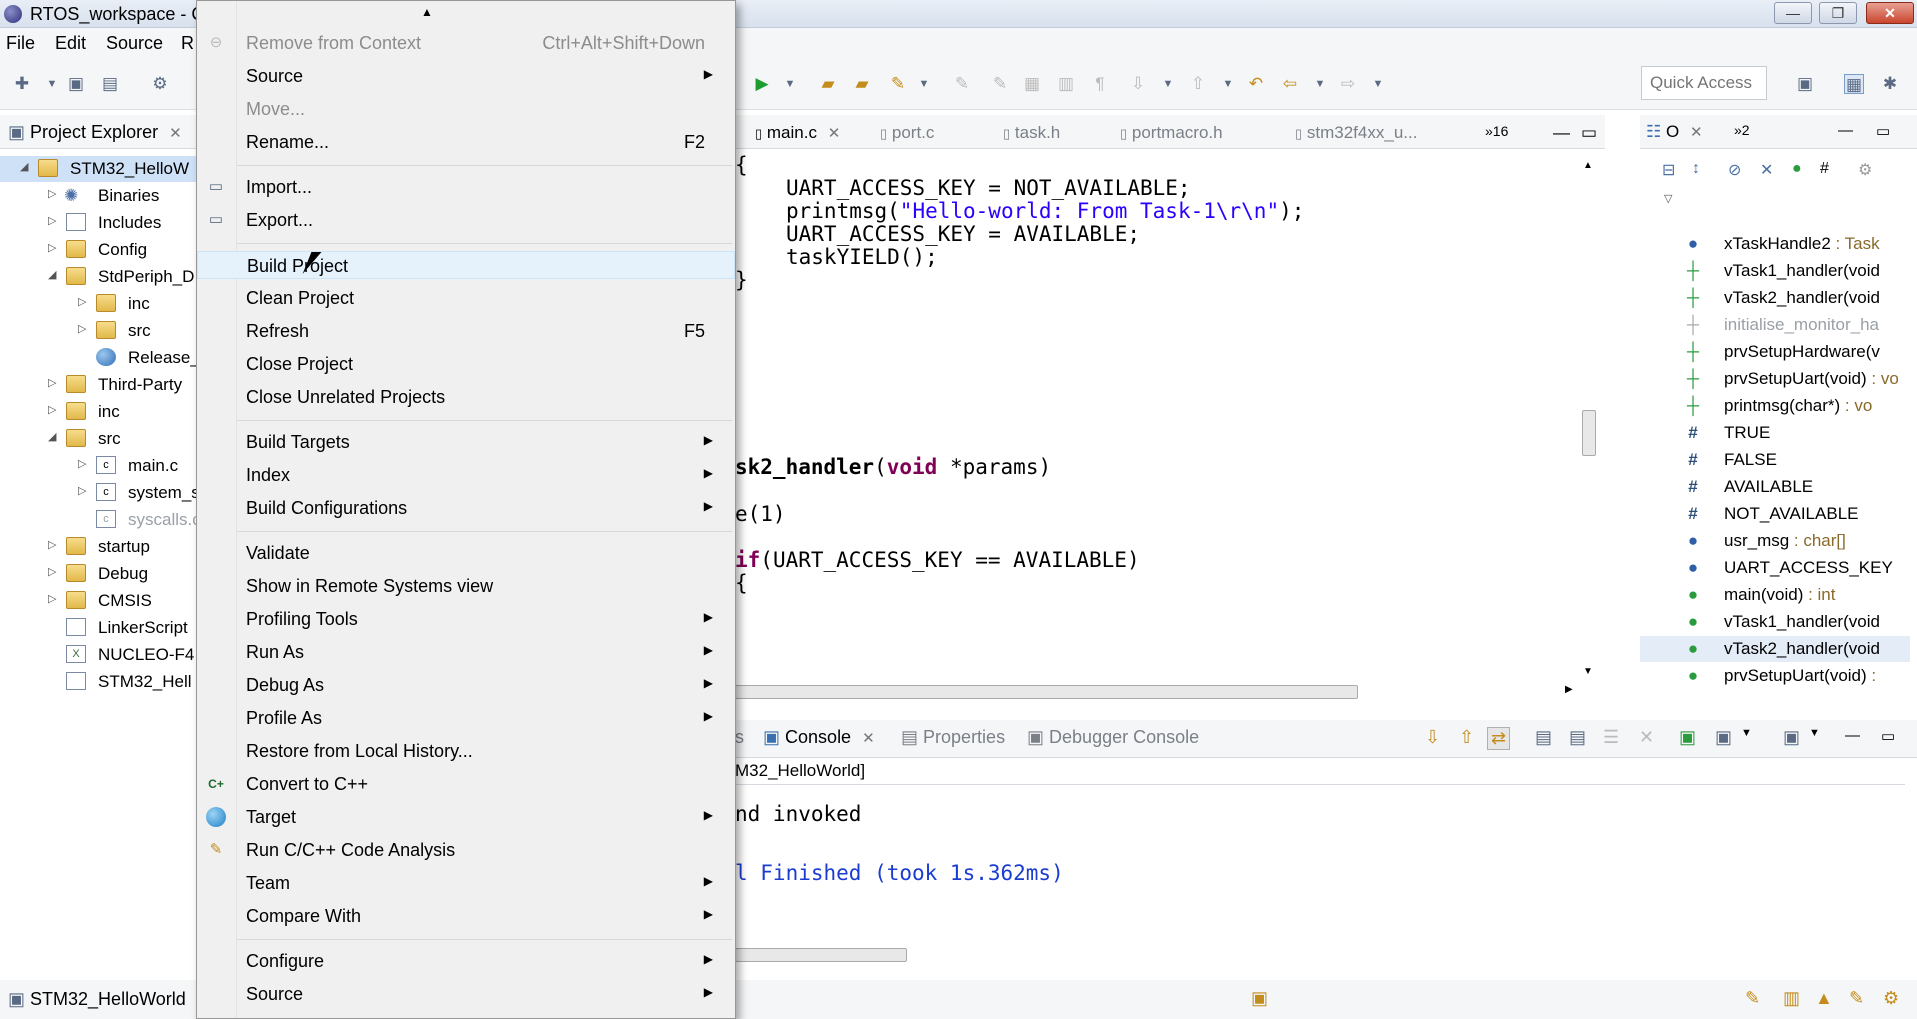 Image resolution: width=1917 pixels, height=1019 pixels. I want to click on menu-item-source-2: Source ▶, so click(466, 994).